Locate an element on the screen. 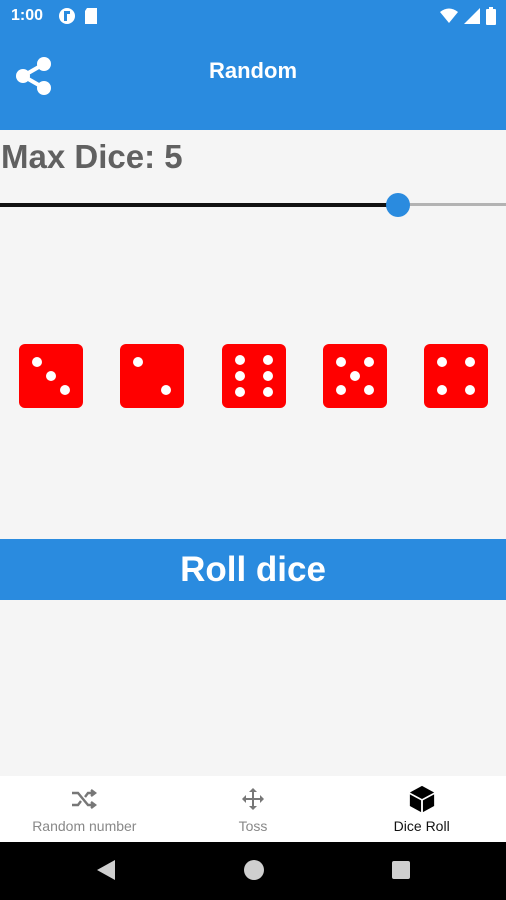  app-title: Random is located at coordinates (253, 70).